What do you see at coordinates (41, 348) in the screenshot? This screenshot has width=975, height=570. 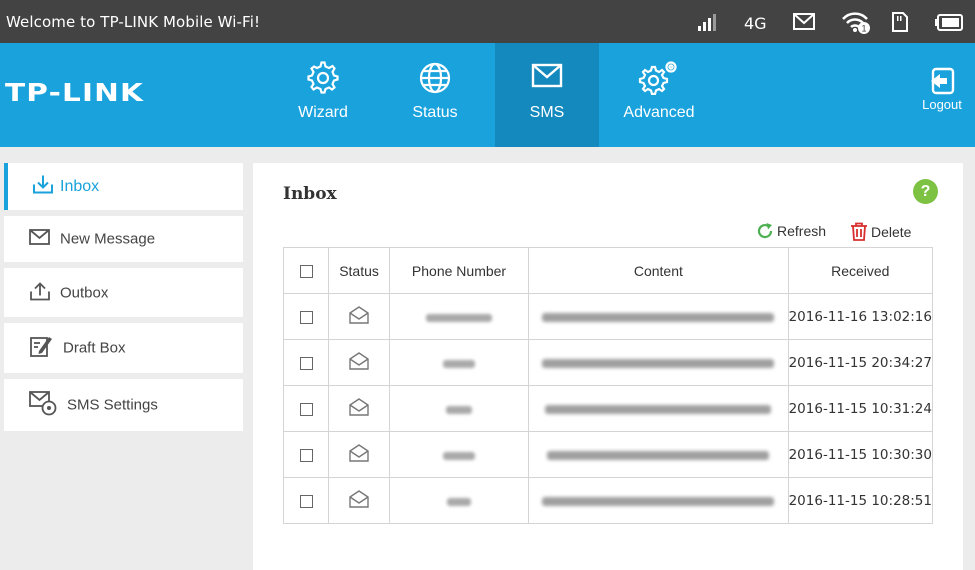 I see `draft-edit-icon` at bounding box center [41, 348].